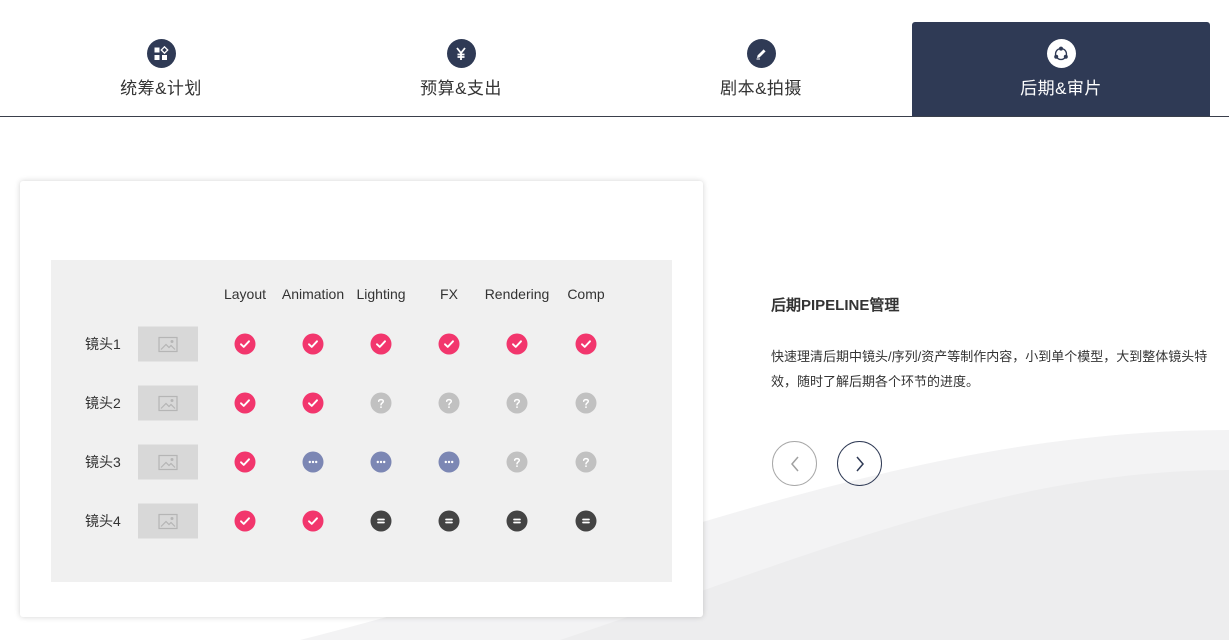 The width and height of the screenshot is (1229, 640). What do you see at coordinates (461, 53) in the screenshot?
I see `yen-icon` at bounding box center [461, 53].